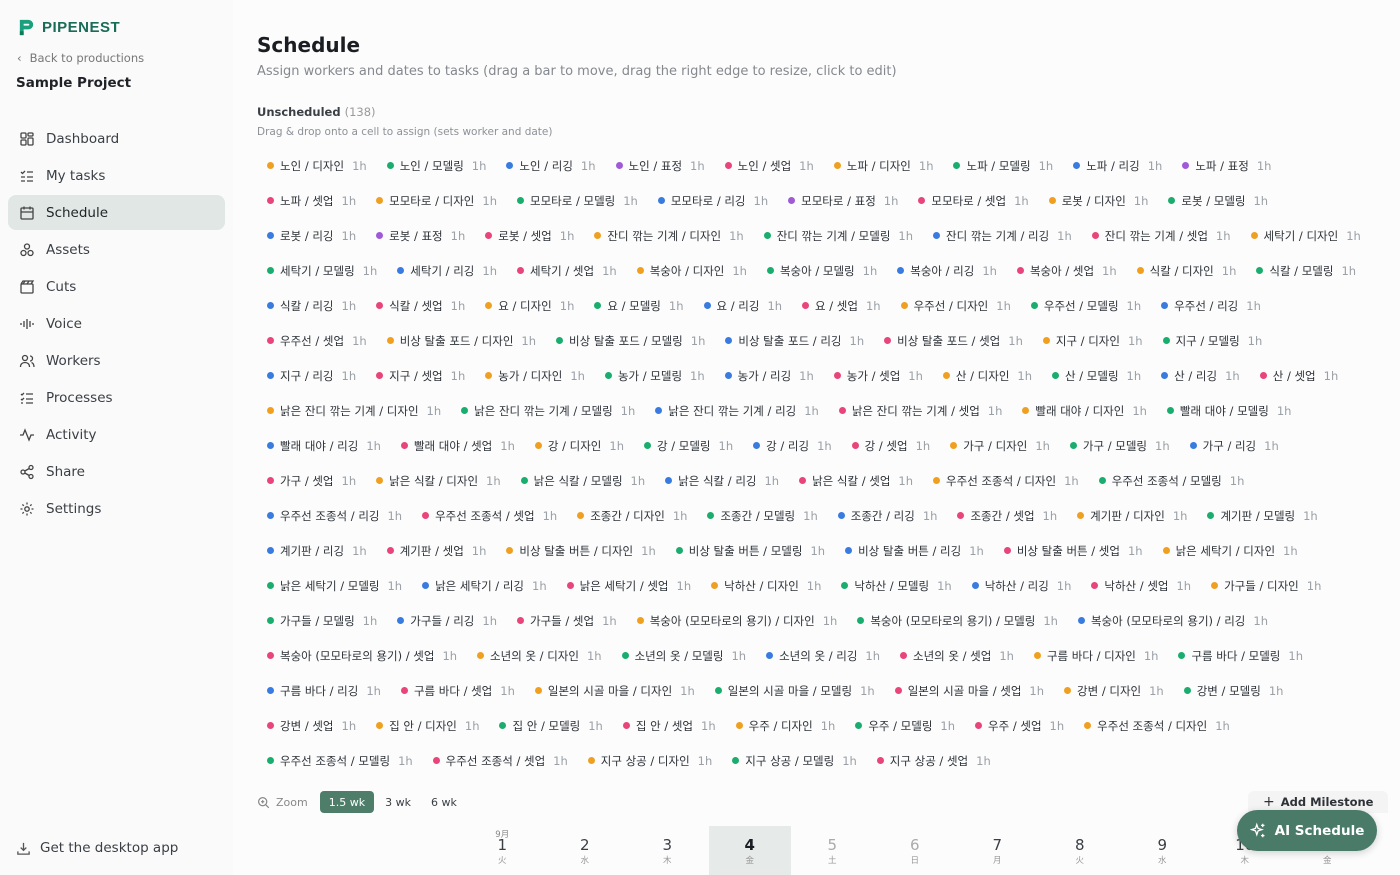  I want to click on unscheduled-task-chip: 식칼 / 셋업 1h, so click(420, 305).